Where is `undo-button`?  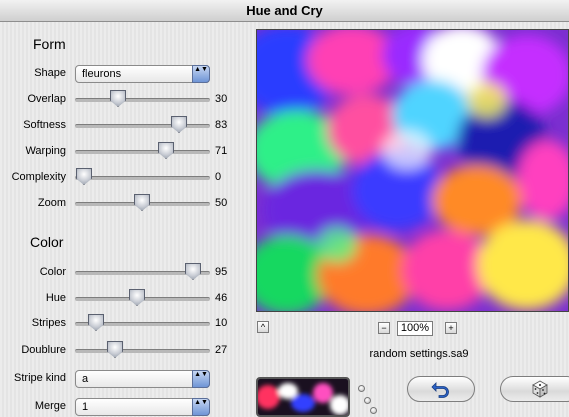
undo-button is located at coordinates (441, 389).